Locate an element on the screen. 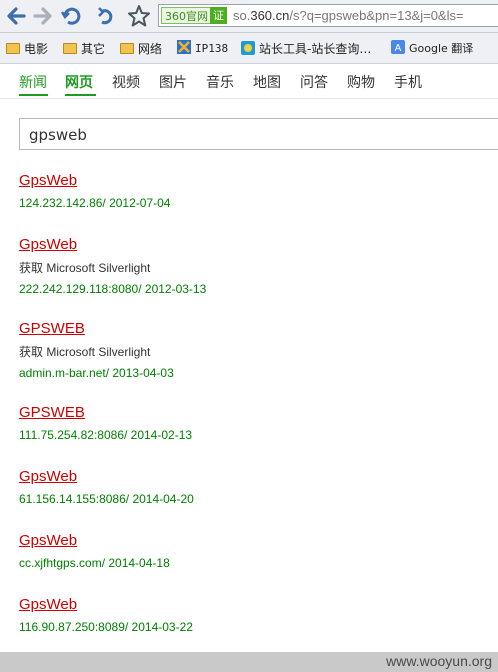  tab-news: 新闻 is located at coordinates (33, 82).